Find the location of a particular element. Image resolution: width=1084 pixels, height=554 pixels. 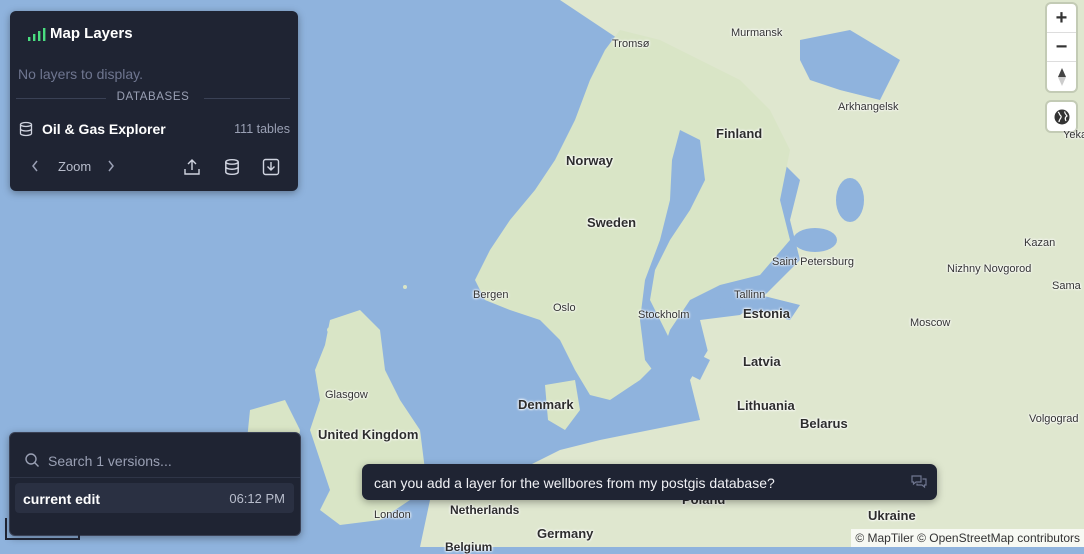

chevron-left-icon is located at coordinates (35, 167).